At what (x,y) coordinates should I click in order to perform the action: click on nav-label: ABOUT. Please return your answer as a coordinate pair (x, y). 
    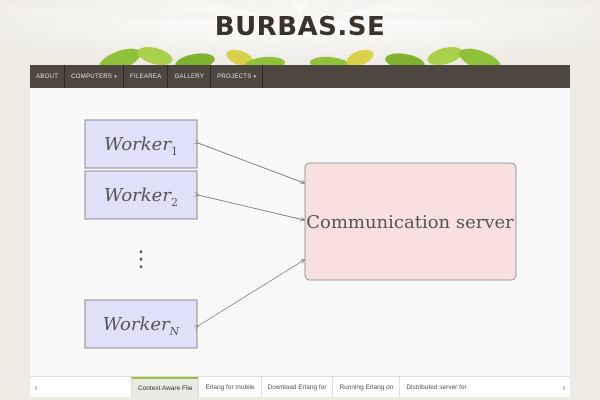
    Looking at the image, I should click on (47, 76).